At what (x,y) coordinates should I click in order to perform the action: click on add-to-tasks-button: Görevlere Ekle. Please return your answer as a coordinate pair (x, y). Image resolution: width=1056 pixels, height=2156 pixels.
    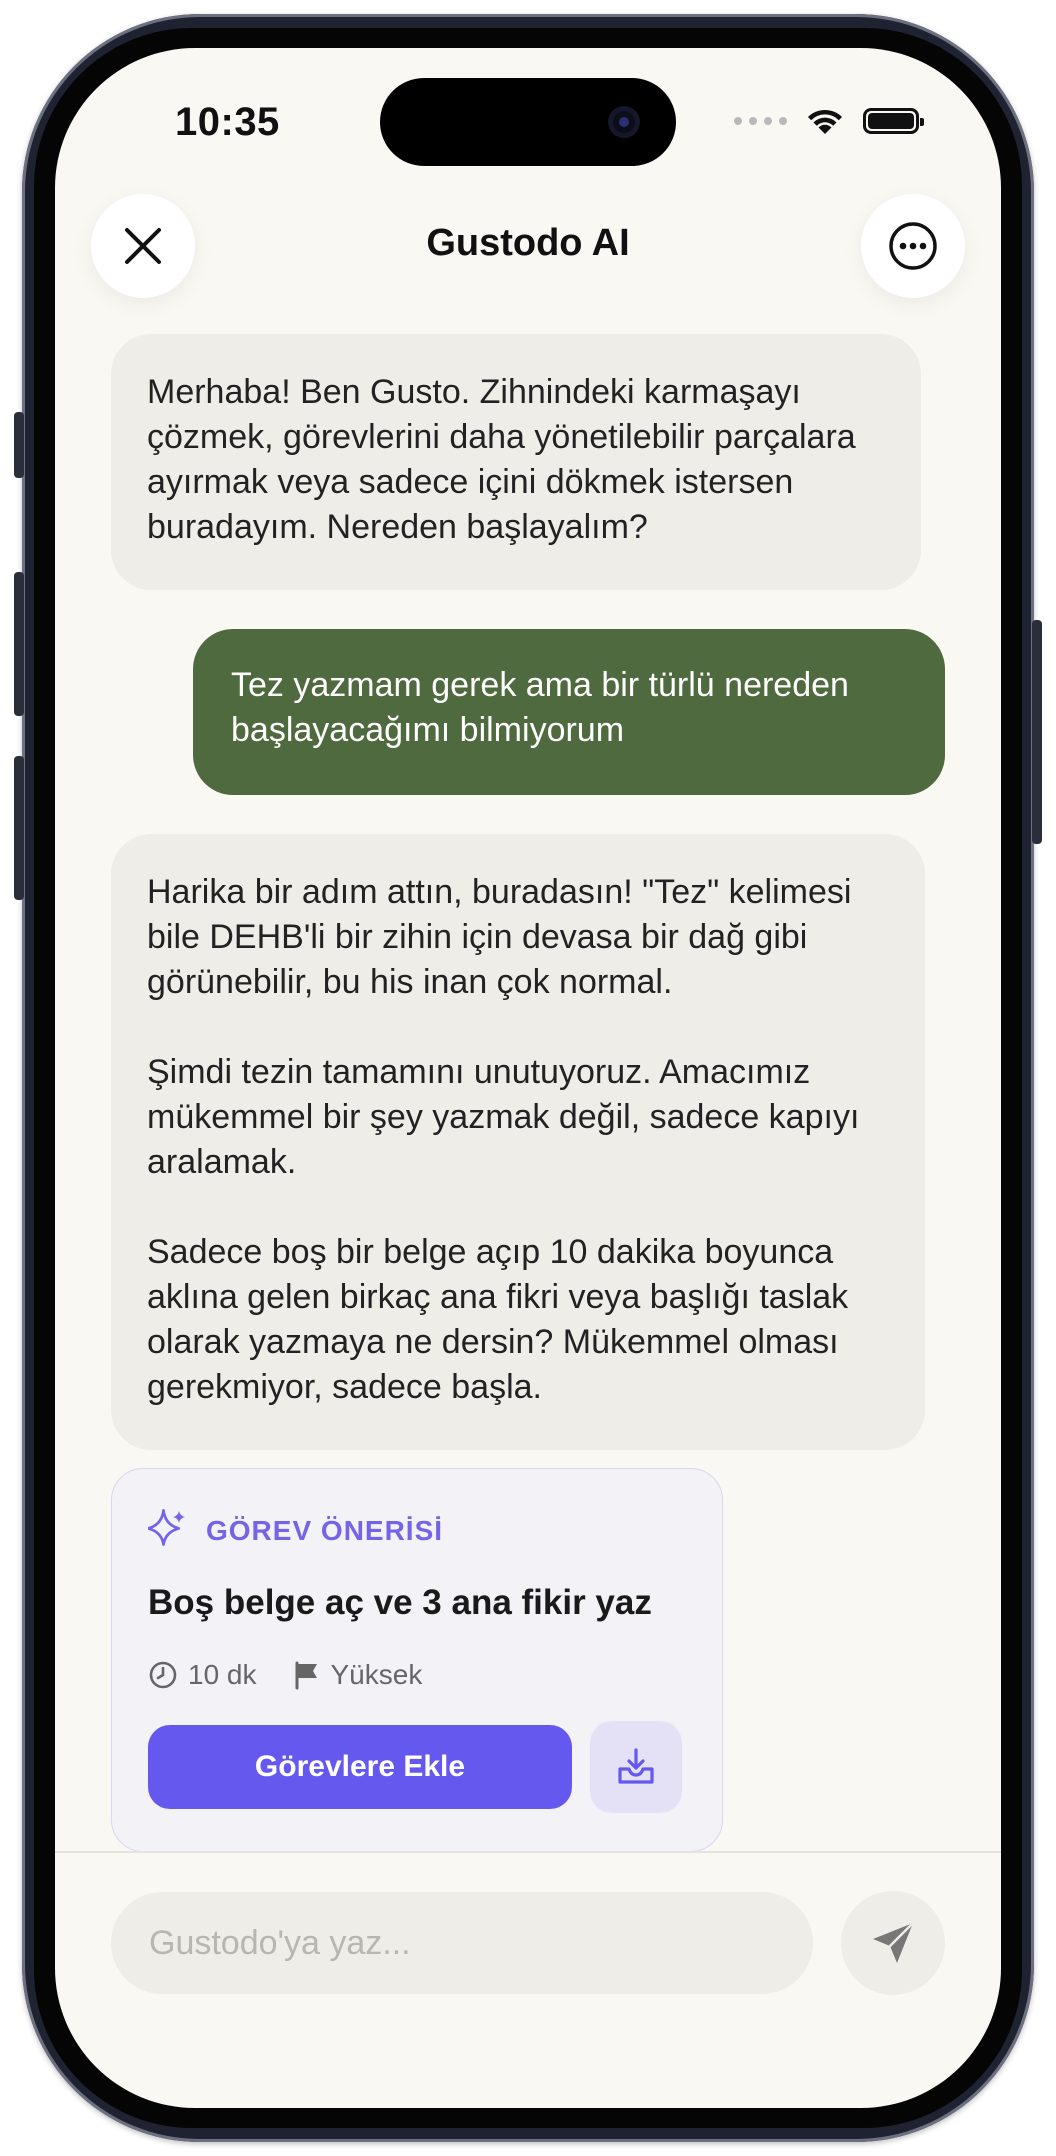
    Looking at the image, I should click on (360, 1767).